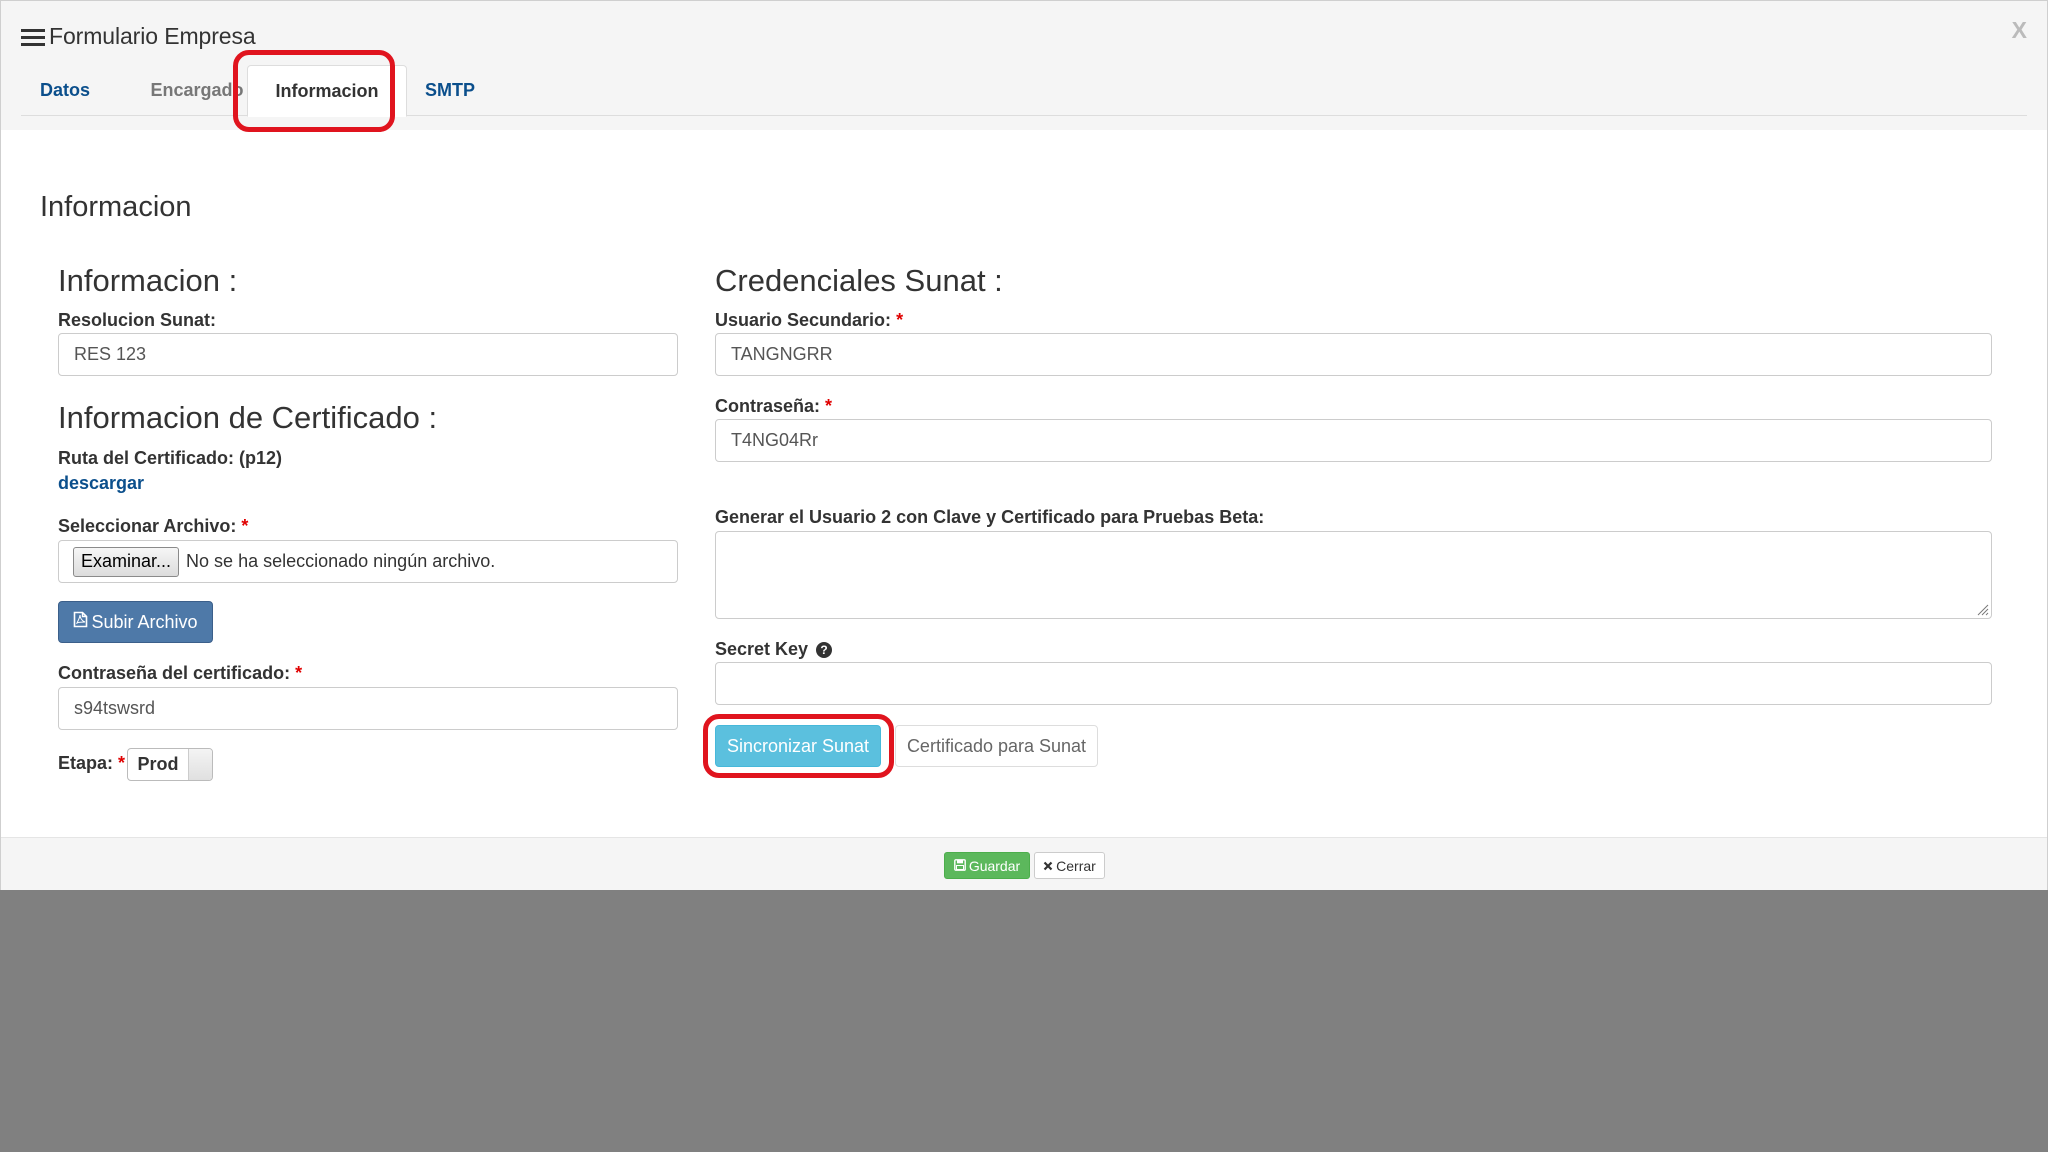 The height and width of the screenshot is (1152, 2048). I want to click on save-icon, so click(959, 866).